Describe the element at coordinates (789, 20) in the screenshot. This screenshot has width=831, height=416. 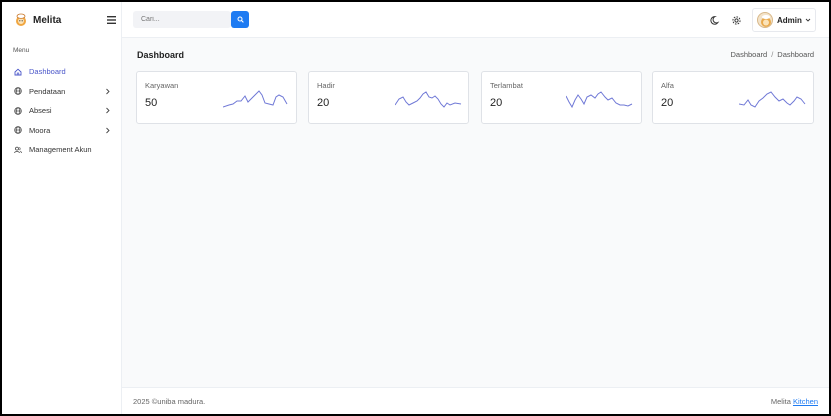
I see `user-name: Admin` at that location.